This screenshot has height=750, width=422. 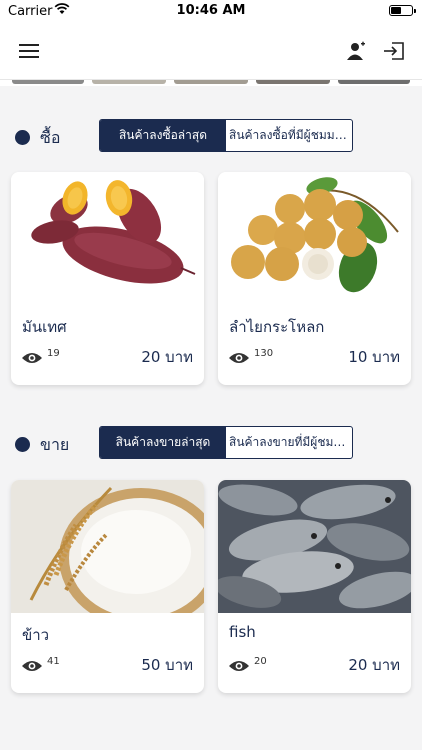 I want to click on buy-section-title: ซื้อ, so click(x=50, y=137).